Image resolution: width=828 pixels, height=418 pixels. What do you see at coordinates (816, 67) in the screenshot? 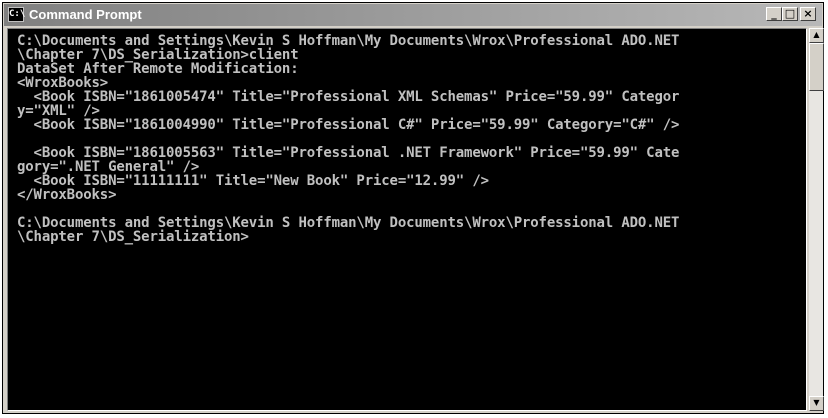
I see `scroll-thumb` at bounding box center [816, 67].